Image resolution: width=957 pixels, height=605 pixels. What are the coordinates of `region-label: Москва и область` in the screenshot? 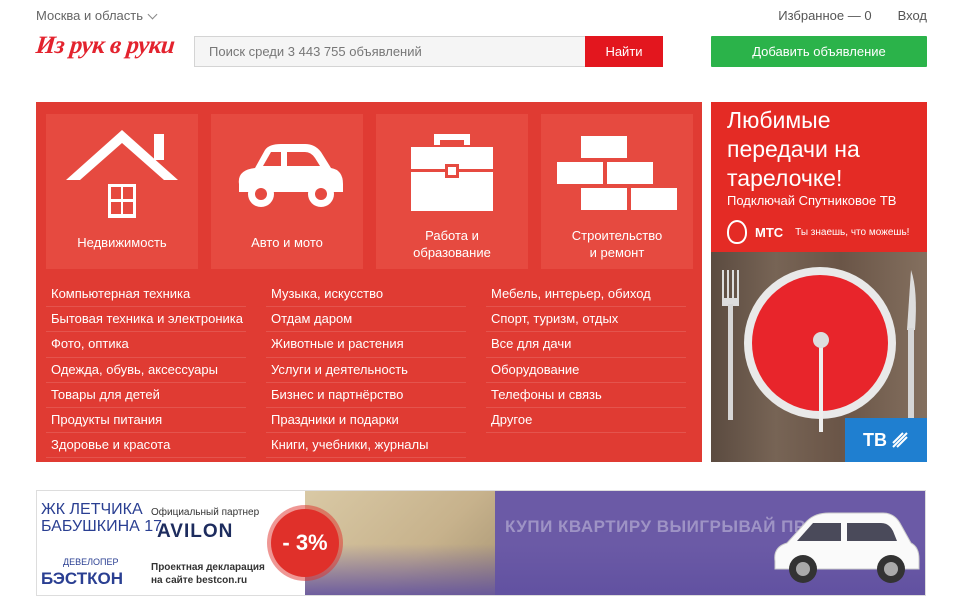 It's located at (90, 15).